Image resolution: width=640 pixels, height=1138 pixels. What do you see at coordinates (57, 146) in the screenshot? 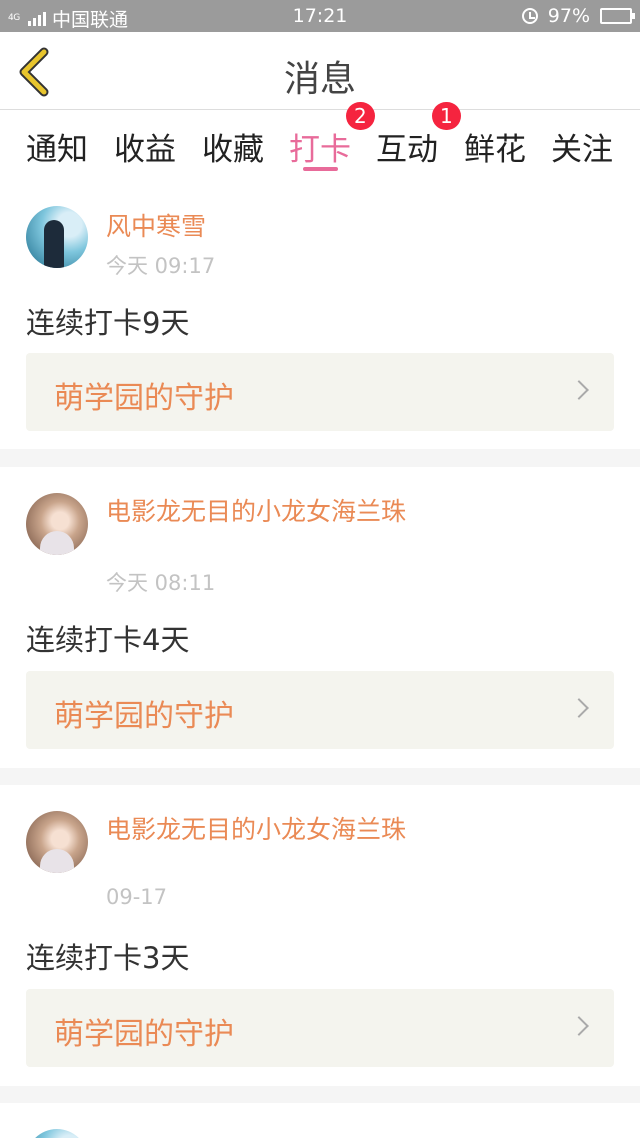
I see `tab-notifications: 通知` at bounding box center [57, 146].